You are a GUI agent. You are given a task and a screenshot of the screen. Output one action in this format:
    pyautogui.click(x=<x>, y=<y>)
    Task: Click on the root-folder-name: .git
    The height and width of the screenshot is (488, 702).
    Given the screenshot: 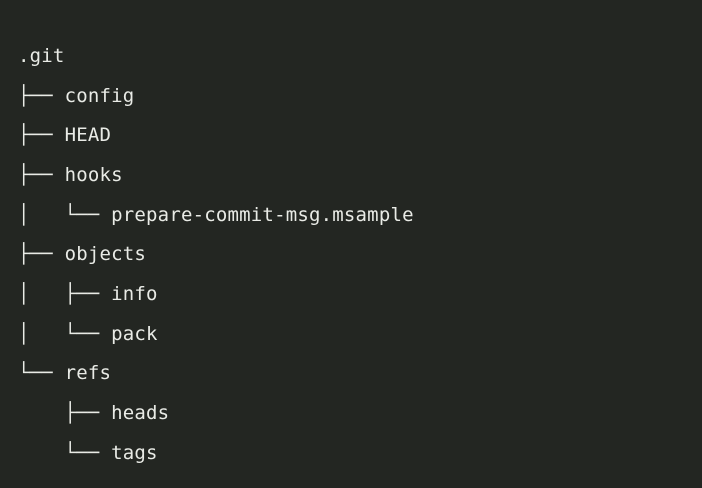 What is the action you would take?
    pyautogui.click(x=41, y=55)
    